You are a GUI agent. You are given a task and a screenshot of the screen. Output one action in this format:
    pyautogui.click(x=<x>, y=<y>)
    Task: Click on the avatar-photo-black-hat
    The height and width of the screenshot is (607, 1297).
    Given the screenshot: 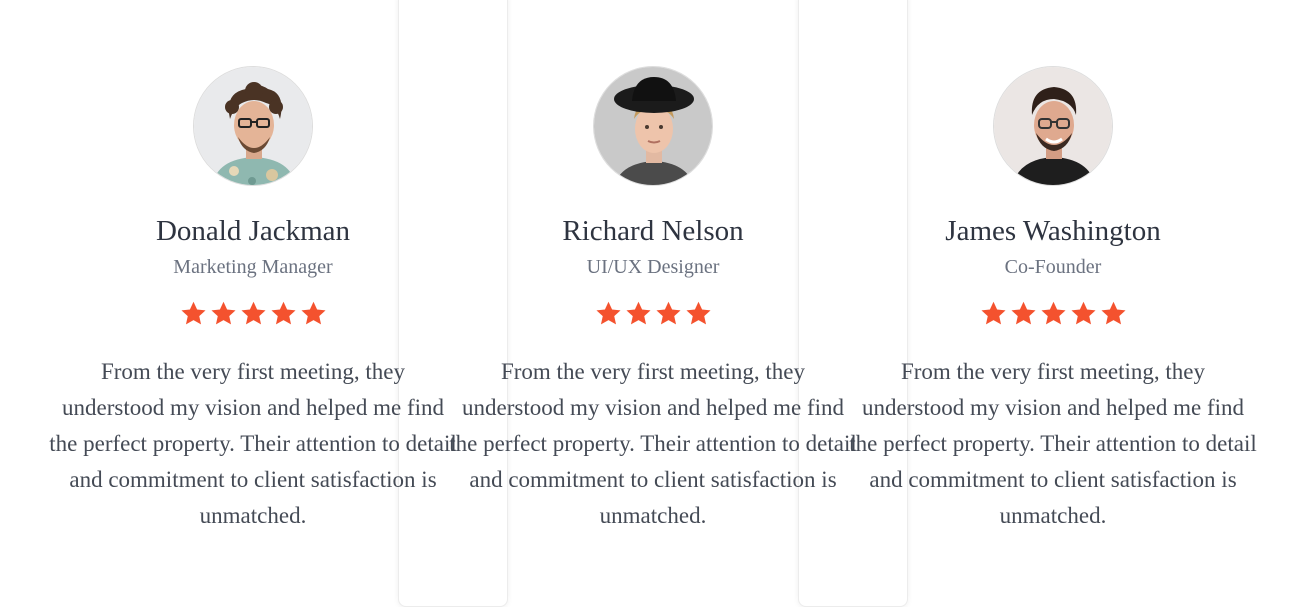 What is the action you would take?
    pyautogui.click(x=653, y=126)
    